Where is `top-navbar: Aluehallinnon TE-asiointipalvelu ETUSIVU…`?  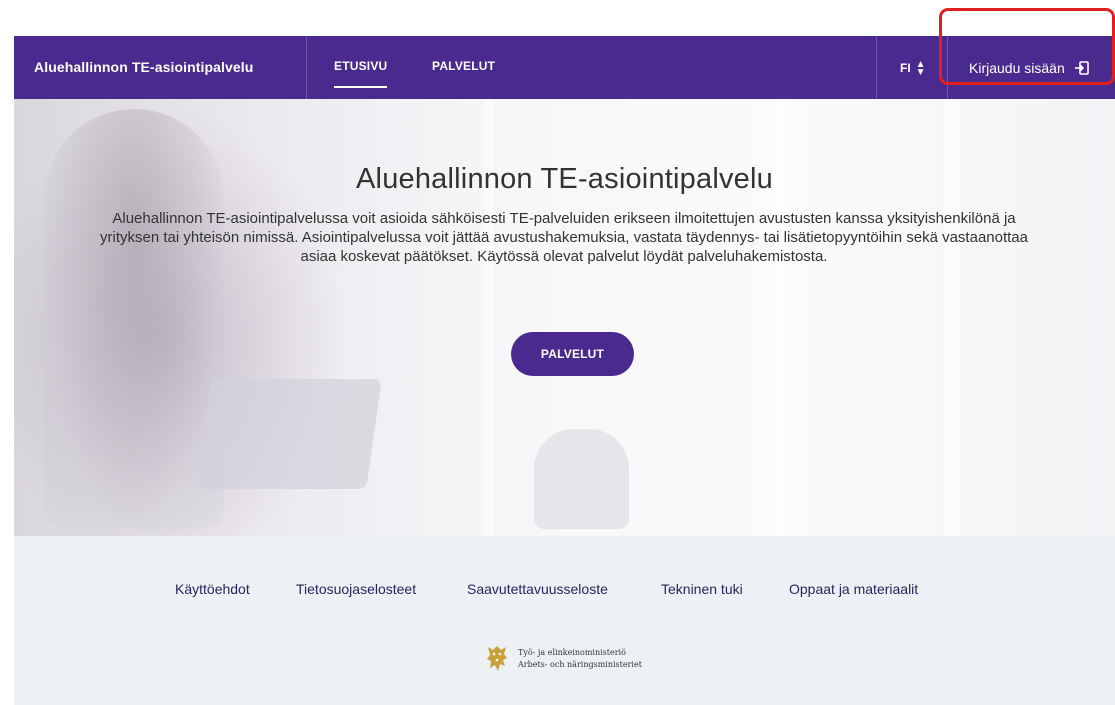
top-navbar: Aluehallinnon TE-asiointipalvelu ETUSIVU… is located at coordinates (564, 67).